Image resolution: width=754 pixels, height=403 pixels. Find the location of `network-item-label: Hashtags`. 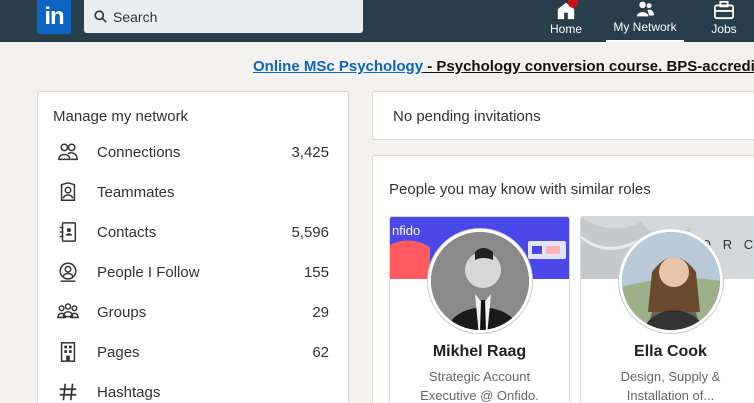

network-item-label: Hashtags is located at coordinates (129, 392).